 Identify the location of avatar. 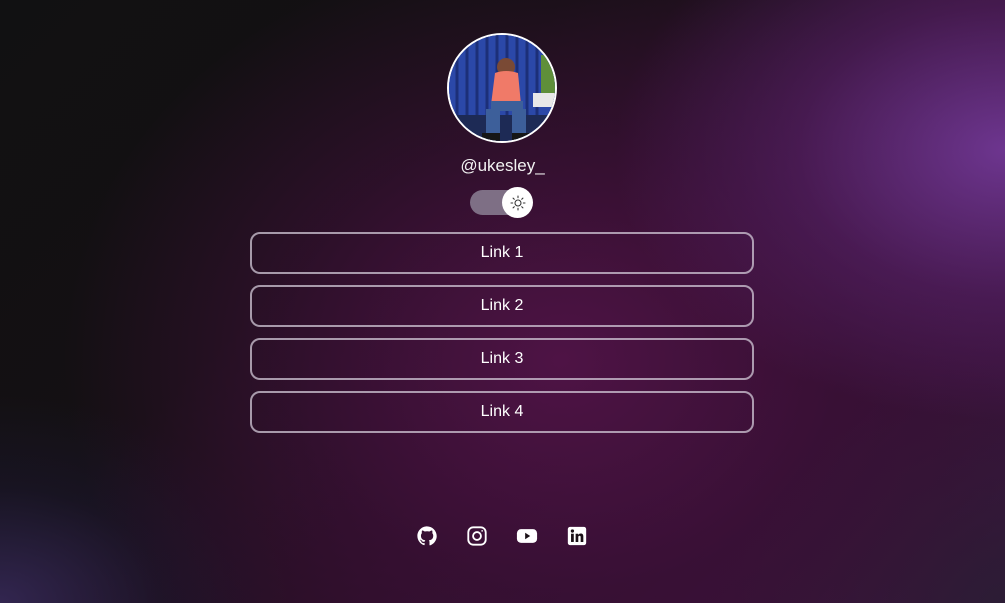
(502, 88).